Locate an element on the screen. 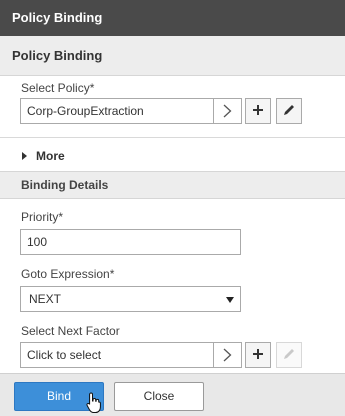 The height and width of the screenshot is (416, 345). next-factor-label: Select Next Factor is located at coordinates (70, 331).